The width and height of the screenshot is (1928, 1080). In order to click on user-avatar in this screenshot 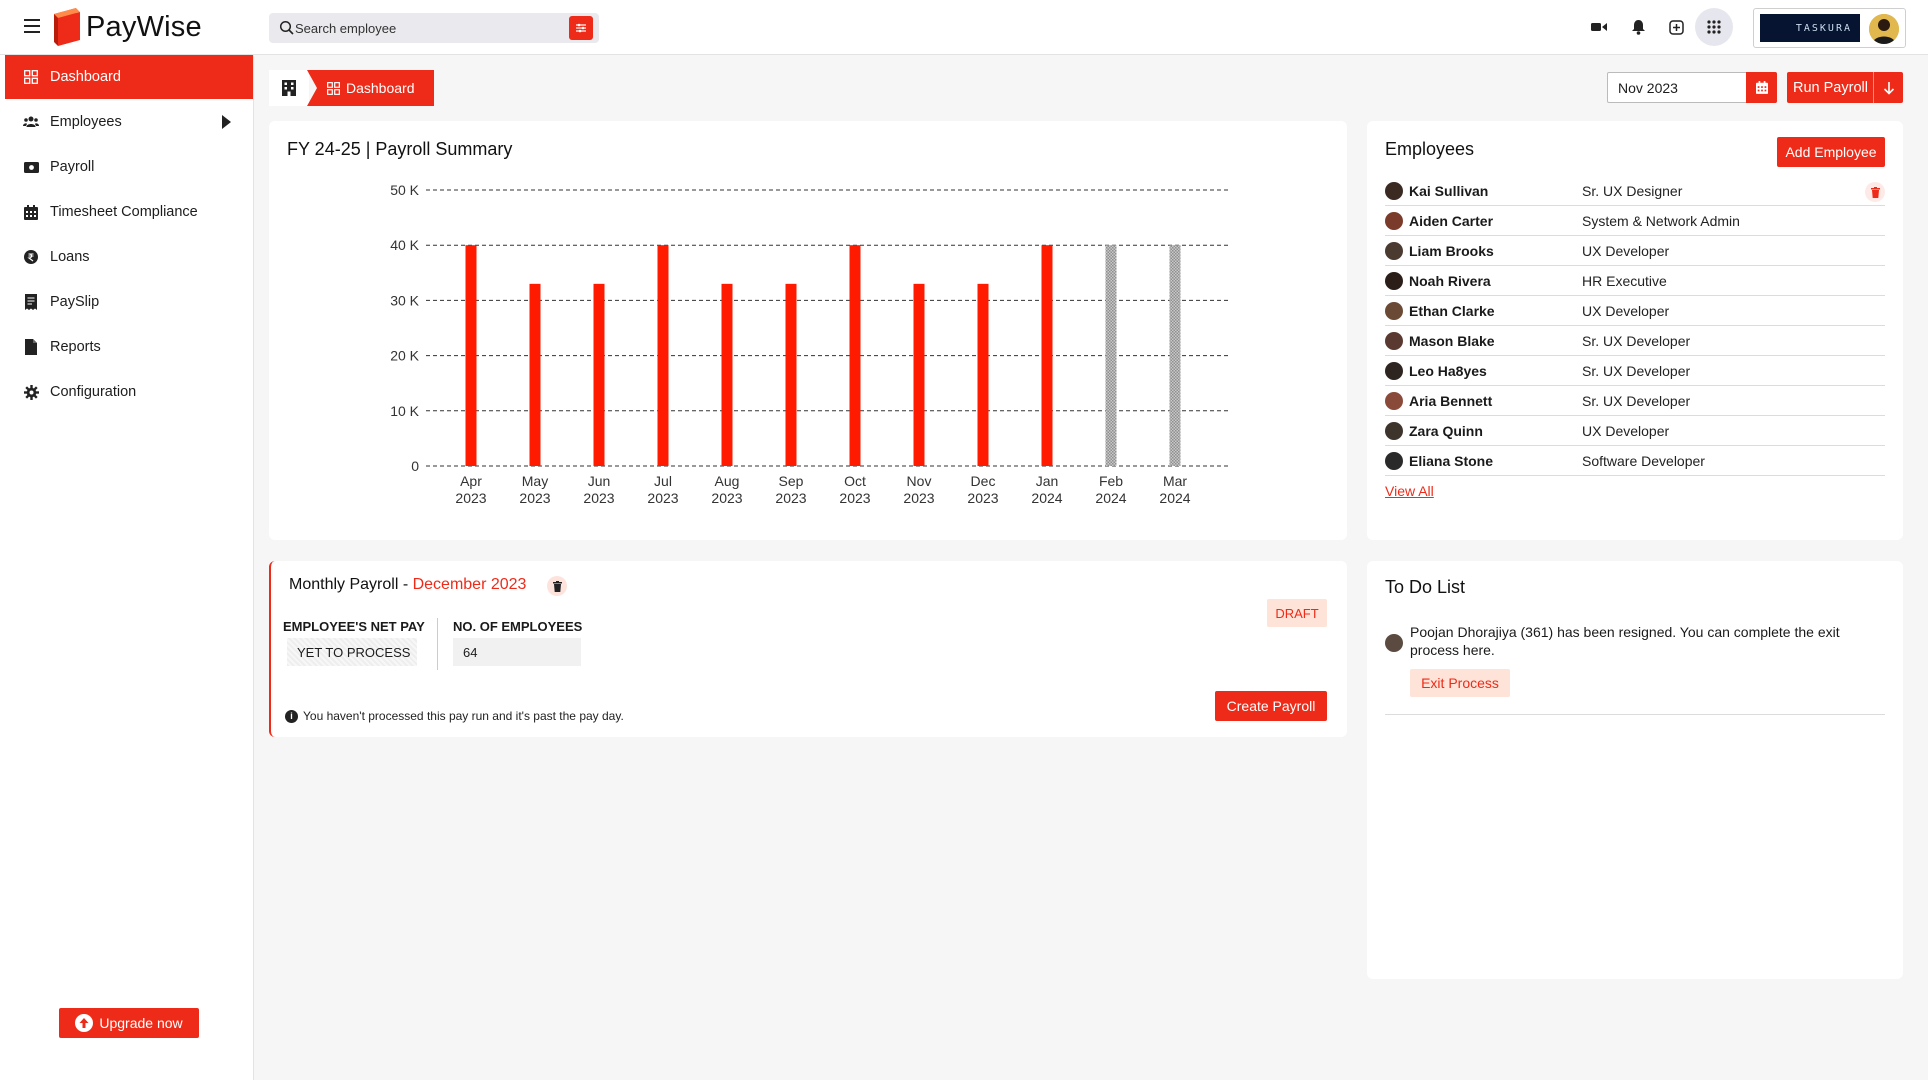, I will do `click(1884, 29)`.